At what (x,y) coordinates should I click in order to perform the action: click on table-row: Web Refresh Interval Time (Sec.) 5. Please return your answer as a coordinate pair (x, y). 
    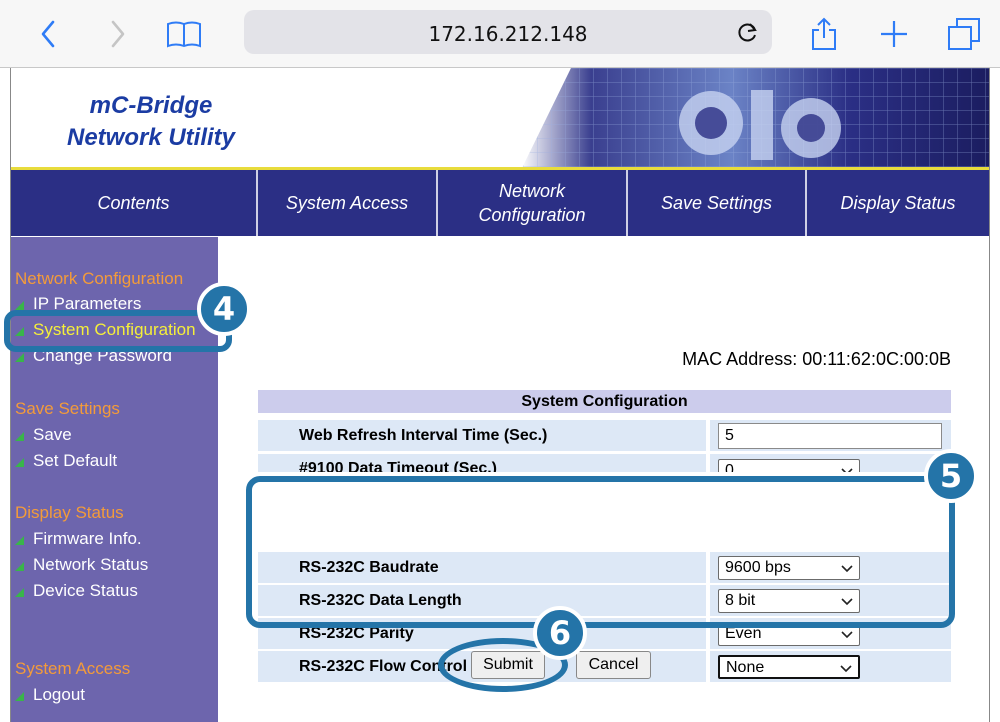
    Looking at the image, I should click on (604, 435).